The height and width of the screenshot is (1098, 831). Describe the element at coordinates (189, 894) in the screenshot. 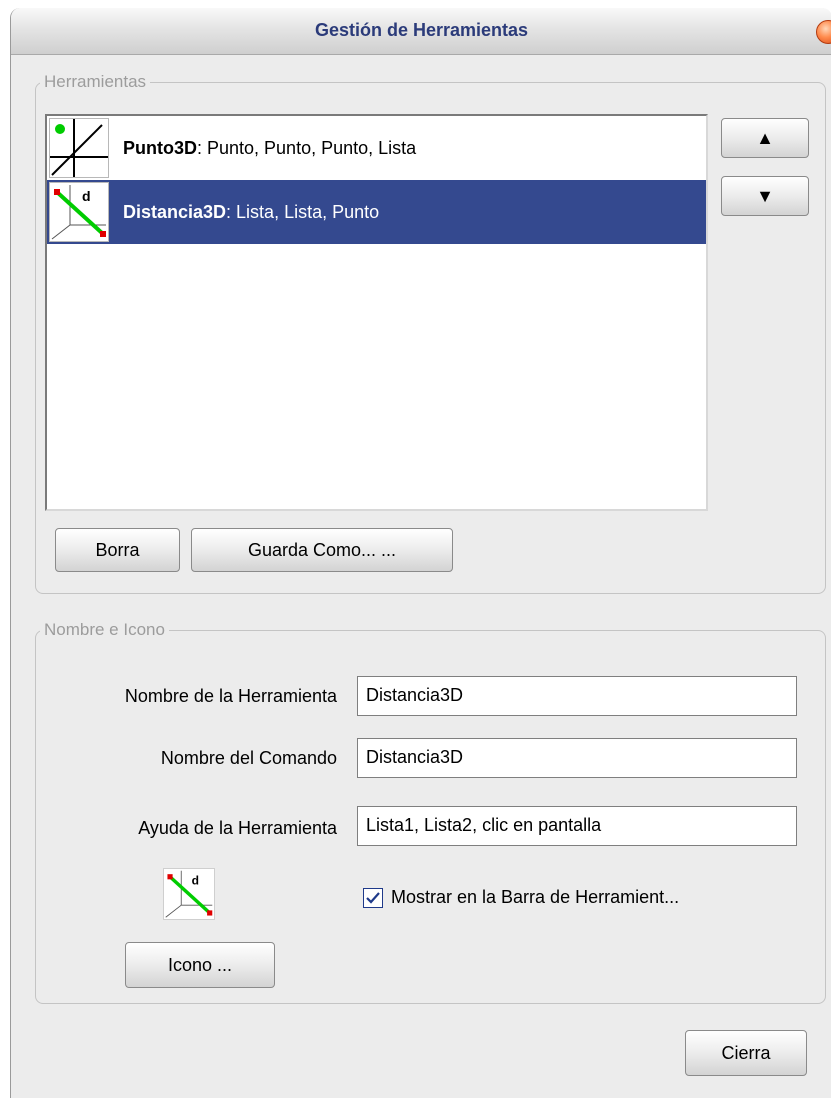

I see `tool-icon-preview: d` at that location.